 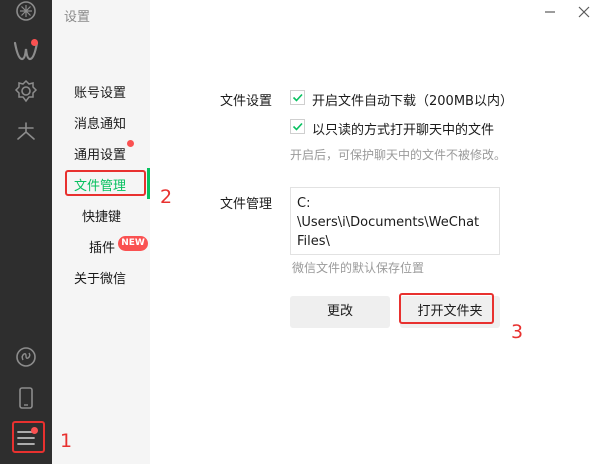 What do you see at coordinates (304, 203) in the screenshot?
I see `file-path-line: C:` at bounding box center [304, 203].